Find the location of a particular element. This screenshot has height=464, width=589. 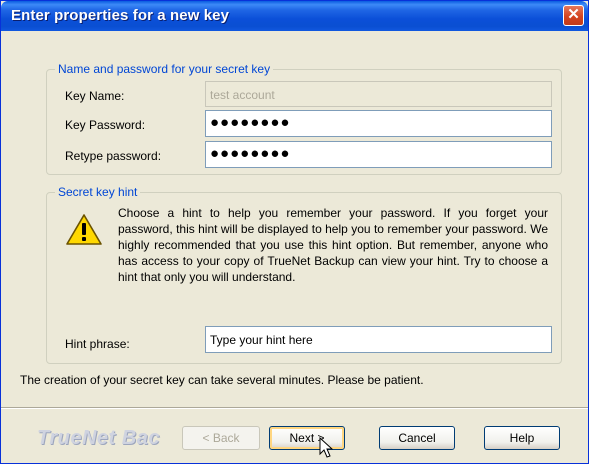

help-button: Help is located at coordinates (522, 438).